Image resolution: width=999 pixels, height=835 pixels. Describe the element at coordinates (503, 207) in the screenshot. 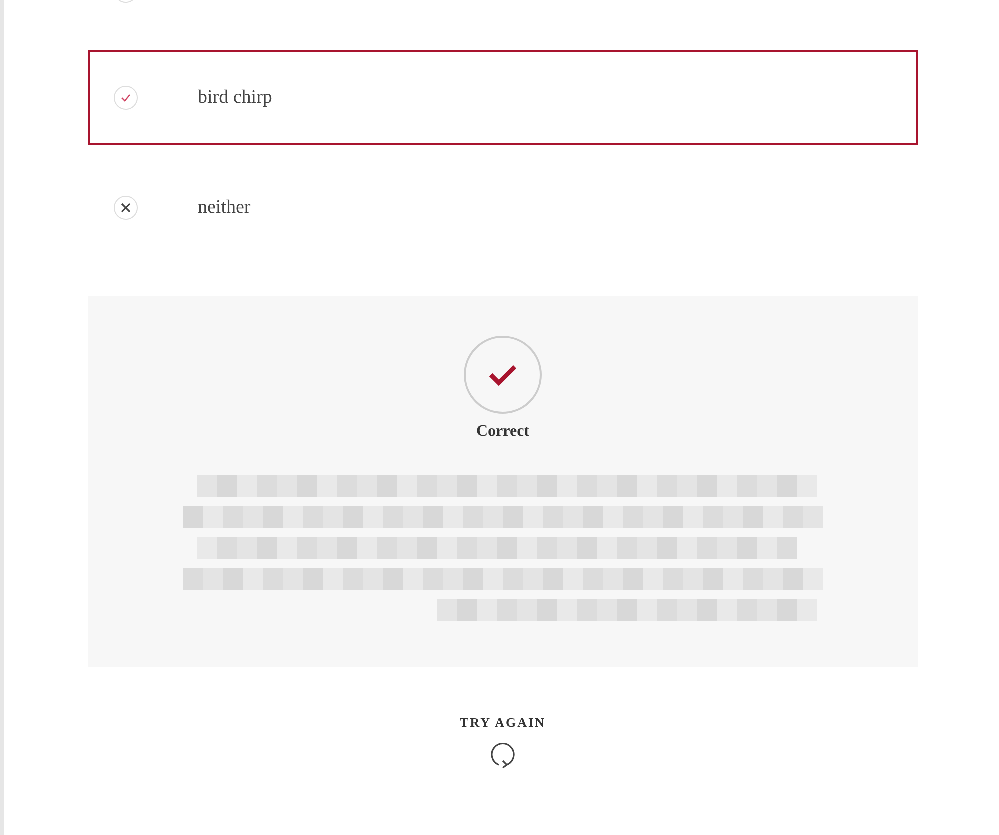

I see `answer-option: neither` at that location.